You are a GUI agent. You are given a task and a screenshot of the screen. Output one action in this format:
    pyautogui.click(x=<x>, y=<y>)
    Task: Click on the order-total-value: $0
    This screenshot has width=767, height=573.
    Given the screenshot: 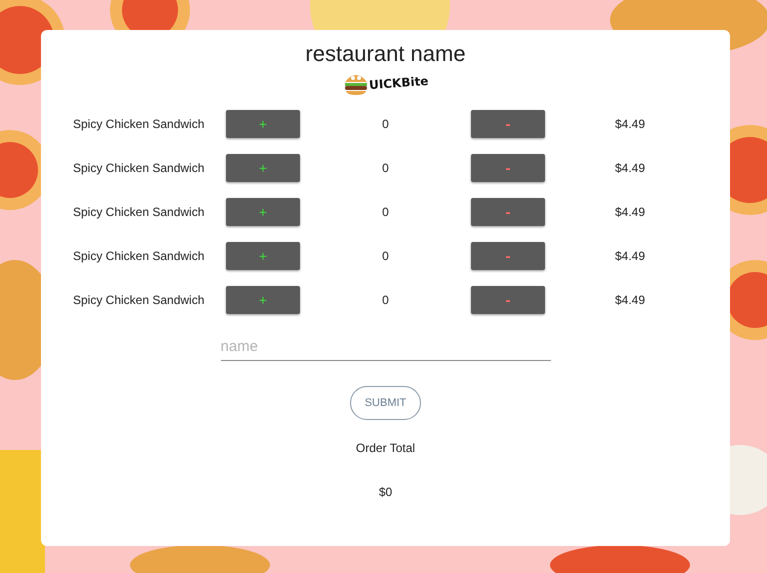 What is the action you would take?
    pyautogui.click(x=385, y=492)
    